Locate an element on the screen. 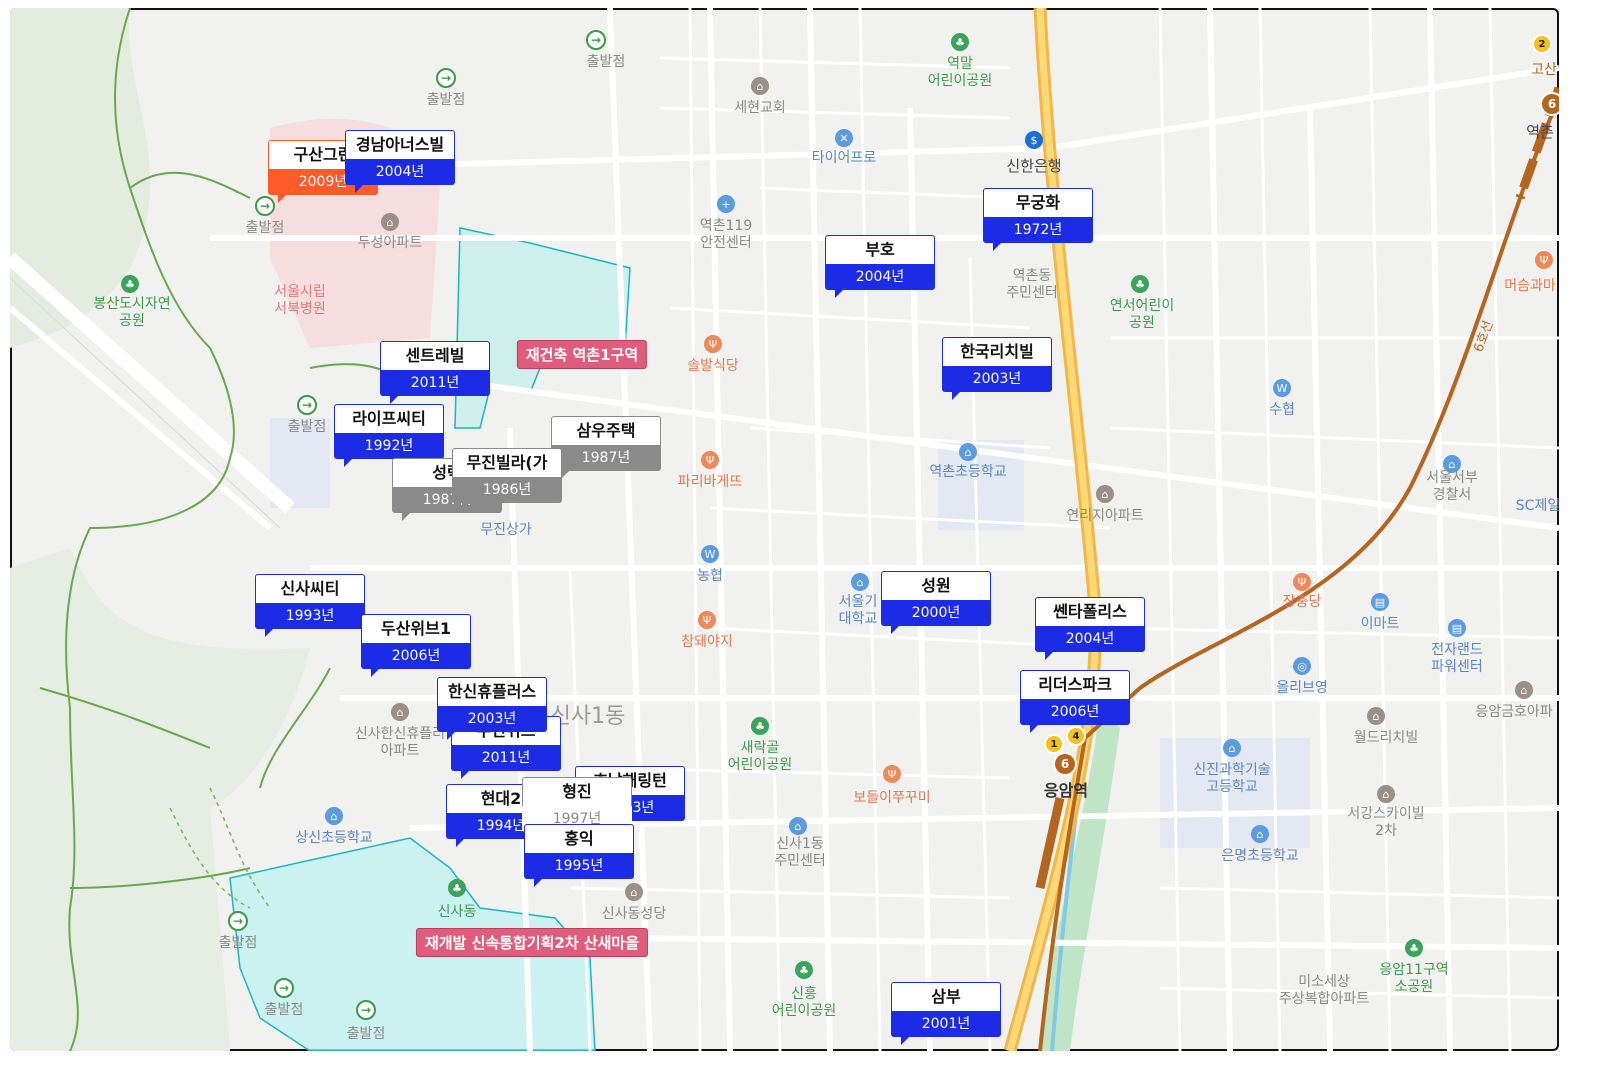 The image size is (1599, 1076). apartment-marker: 홍익 1995년 is located at coordinates (579, 855).